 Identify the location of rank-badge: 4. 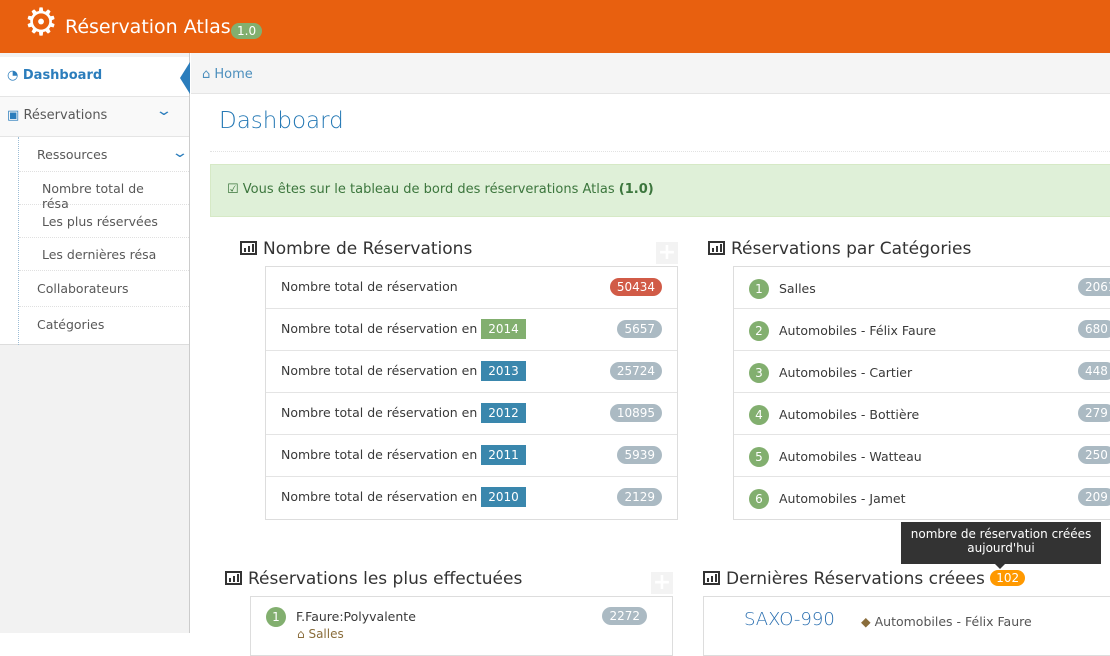
(759, 415).